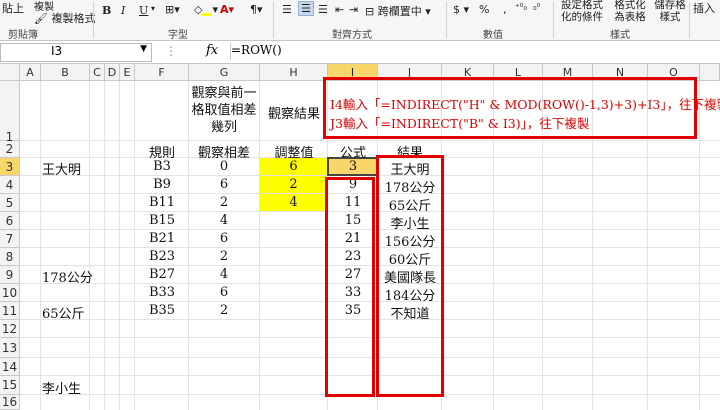 The image size is (720, 410). Describe the element at coordinates (10, 239) in the screenshot. I see `row-header-7: 7` at that location.